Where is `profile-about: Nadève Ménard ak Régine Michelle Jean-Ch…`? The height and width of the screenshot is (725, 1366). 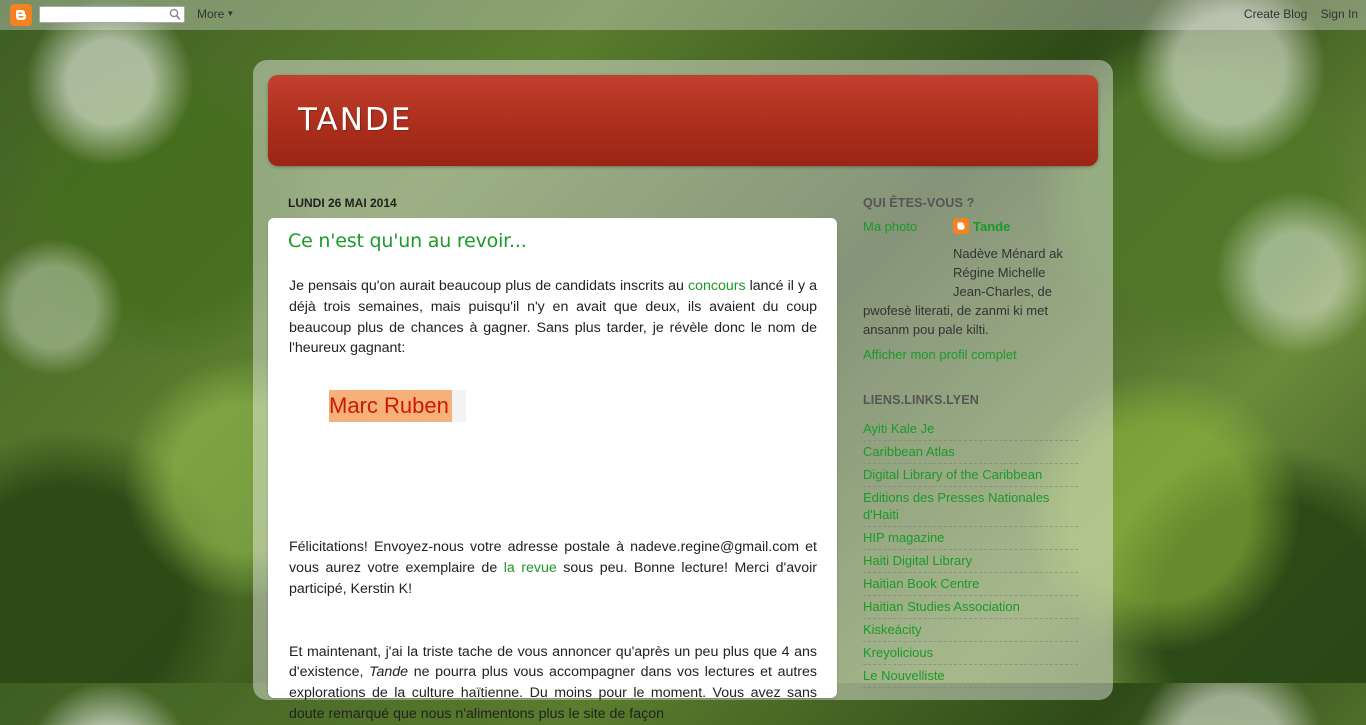 profile-about: Nadève Ménard ak Régine Michelle Jean-Ch… is located at coordinates (970, 291).